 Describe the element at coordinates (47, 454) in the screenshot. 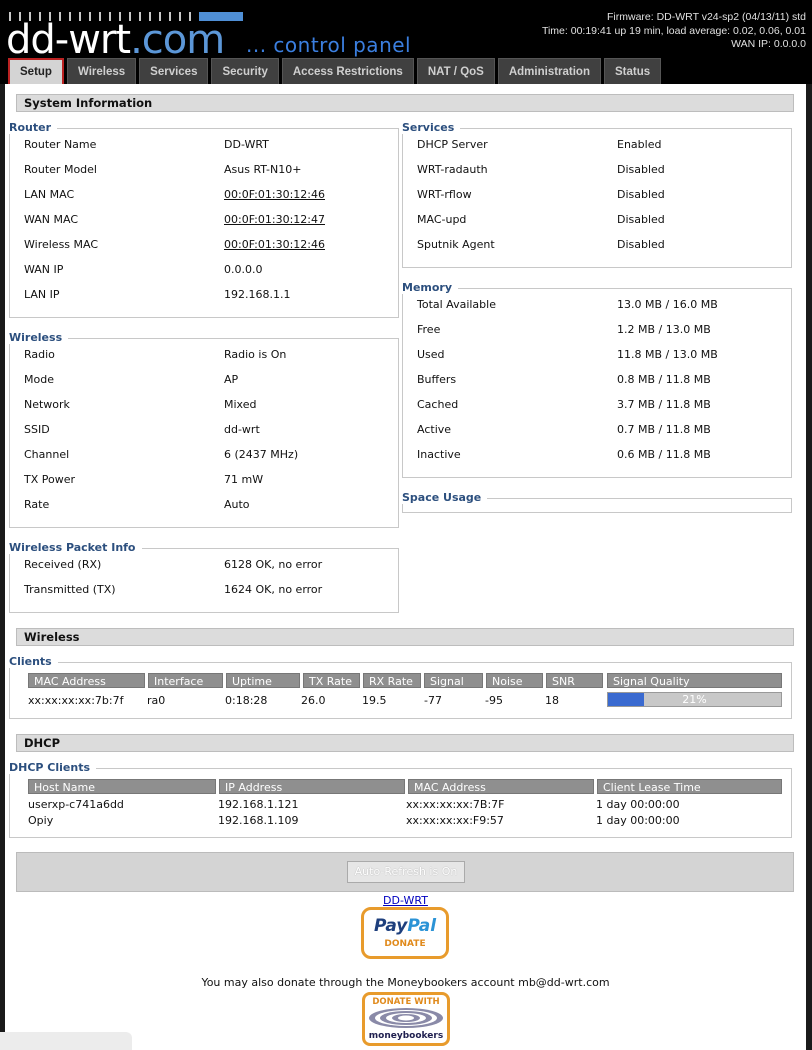

I see `channel-label: Channel` at that location.